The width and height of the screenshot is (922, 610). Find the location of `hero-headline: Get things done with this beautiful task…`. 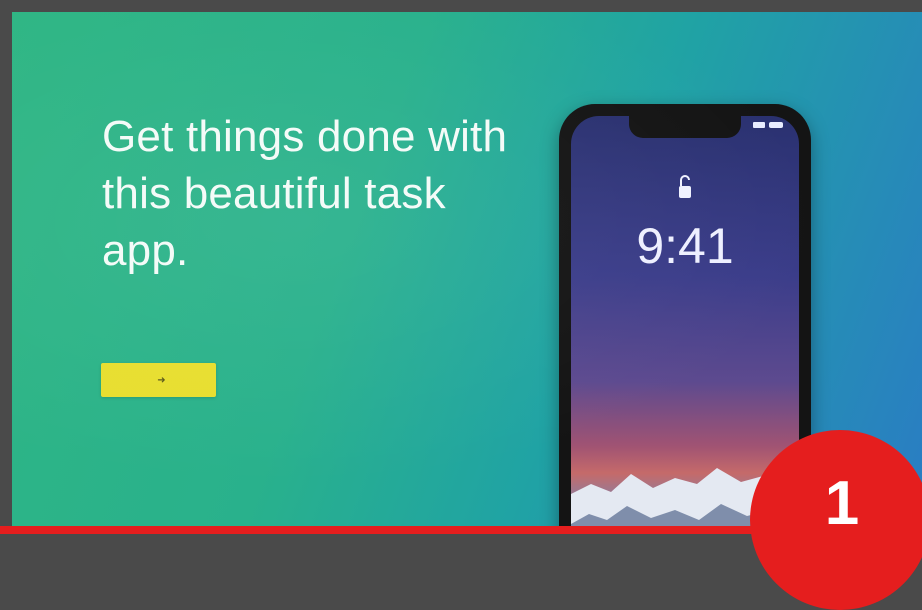

hero-headline: Get things done with this beautiful task… is located at coordinates (305, 193).